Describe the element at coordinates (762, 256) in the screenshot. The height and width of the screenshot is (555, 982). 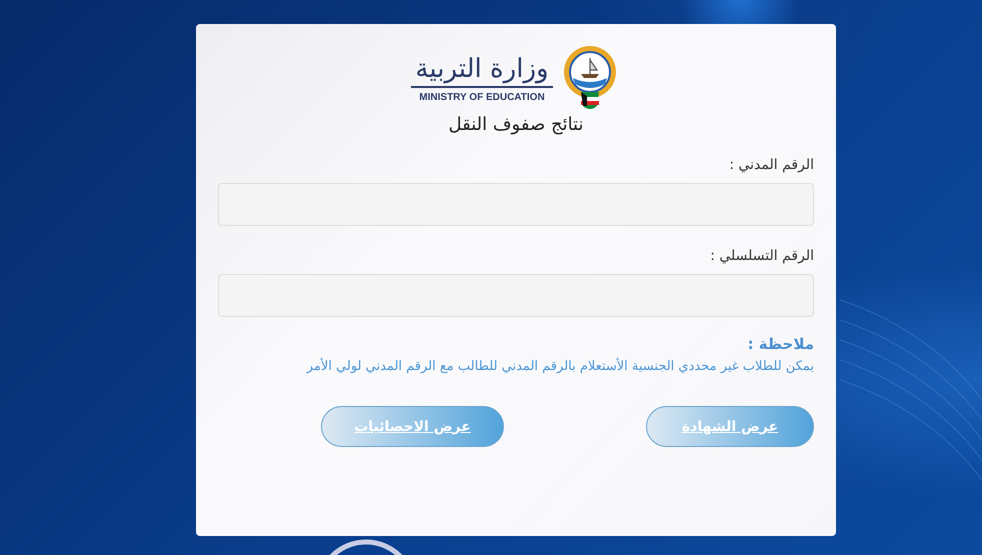
I see `field-label: الرقم التسلسلي :` at that location.